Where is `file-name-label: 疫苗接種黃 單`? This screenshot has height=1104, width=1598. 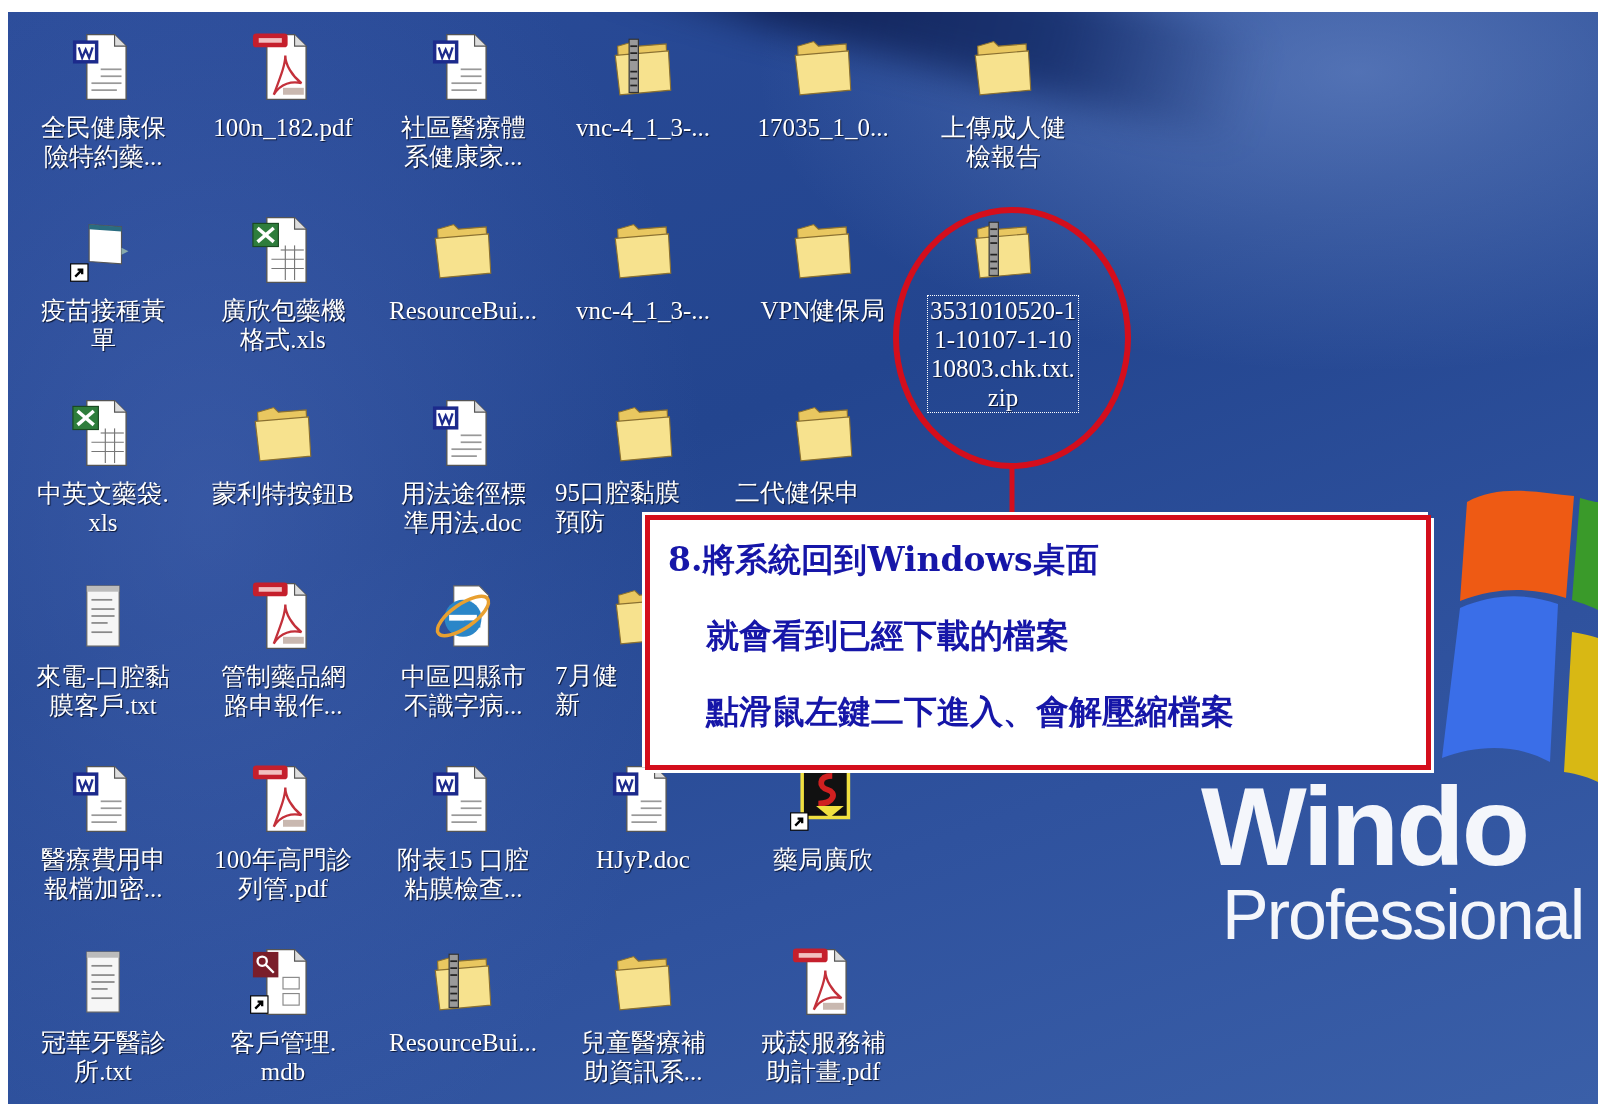 file-name-label: 疫苗接種黃 單 is located at coordinates (103, 325).